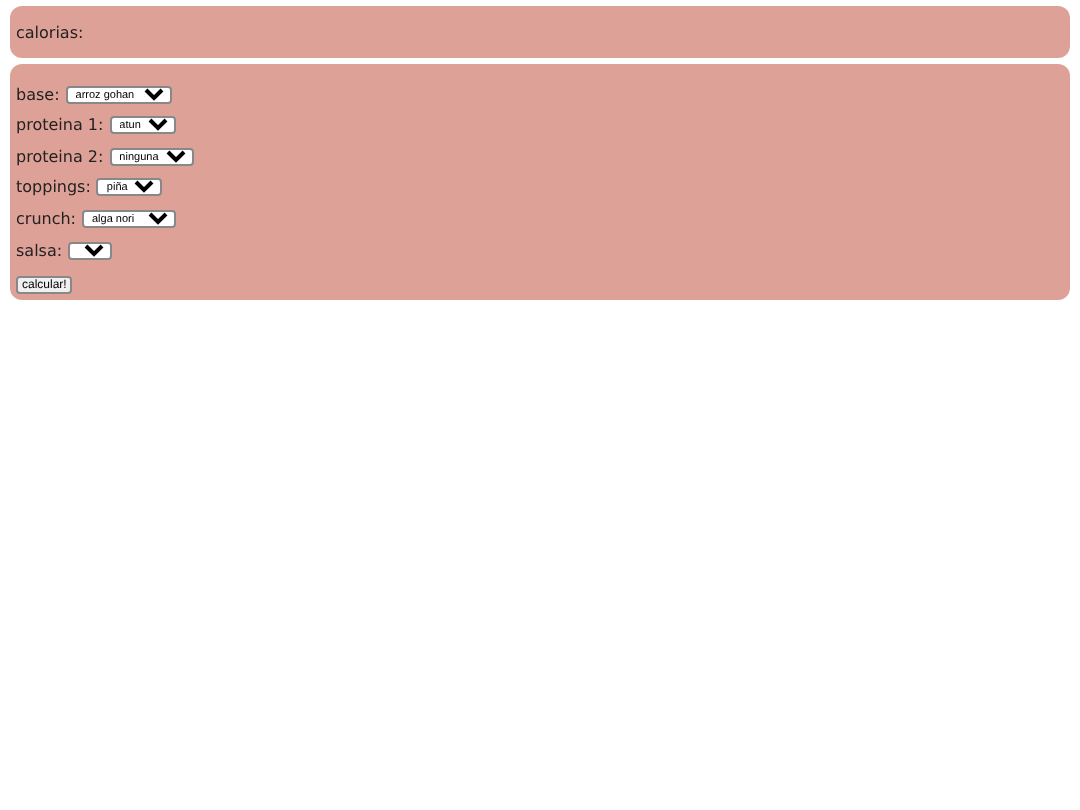 Image resolution: width=1080 pixels, height=810 pixels. Describe the element at coordinates (50, 33) in the screenshot. I see `calories-label: calorias:` at that location.